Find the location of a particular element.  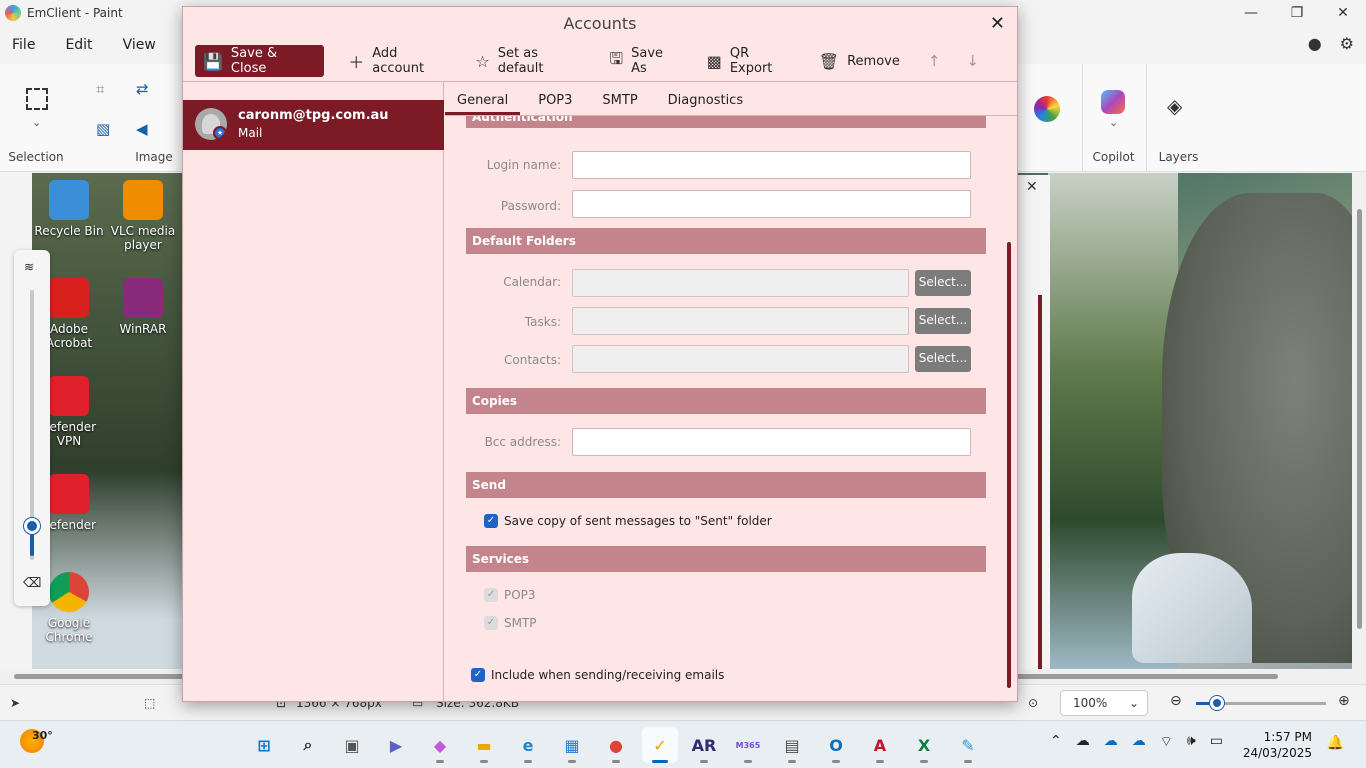

tab-diagnostics: Diagnostics is located at coordinates (705, 101).